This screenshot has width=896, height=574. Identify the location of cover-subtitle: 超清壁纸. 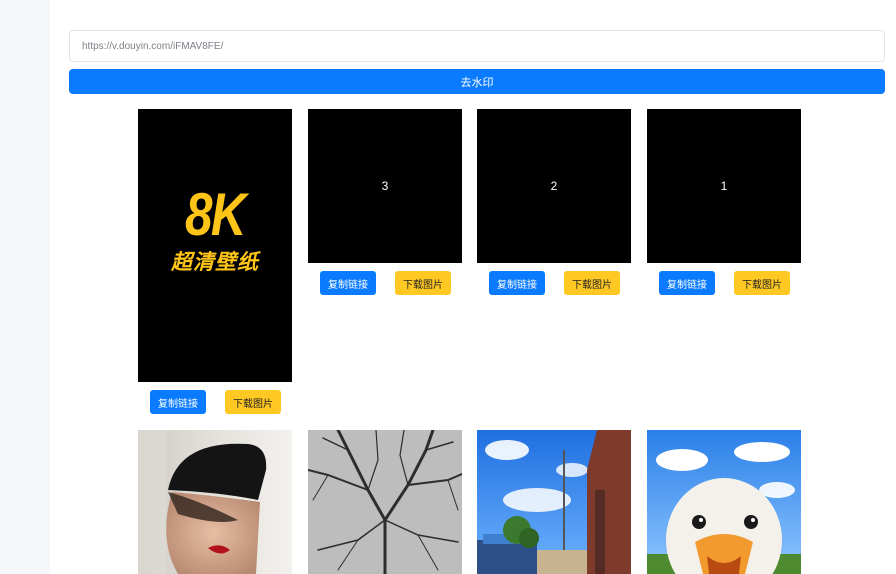
(215, 262).